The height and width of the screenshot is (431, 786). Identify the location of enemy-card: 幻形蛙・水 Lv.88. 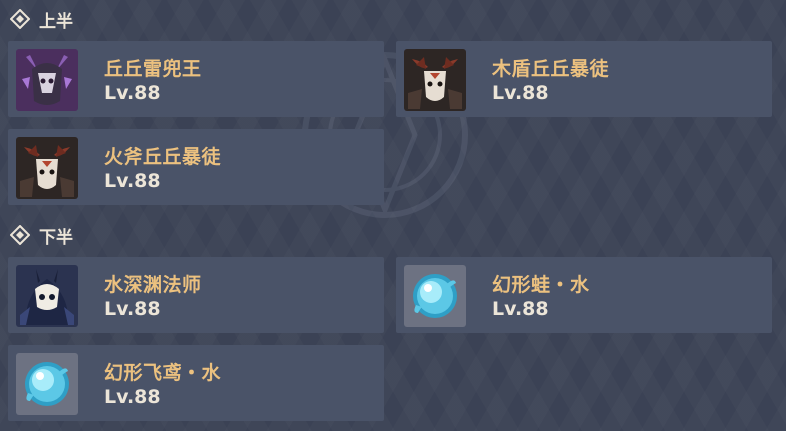
(584, 295).